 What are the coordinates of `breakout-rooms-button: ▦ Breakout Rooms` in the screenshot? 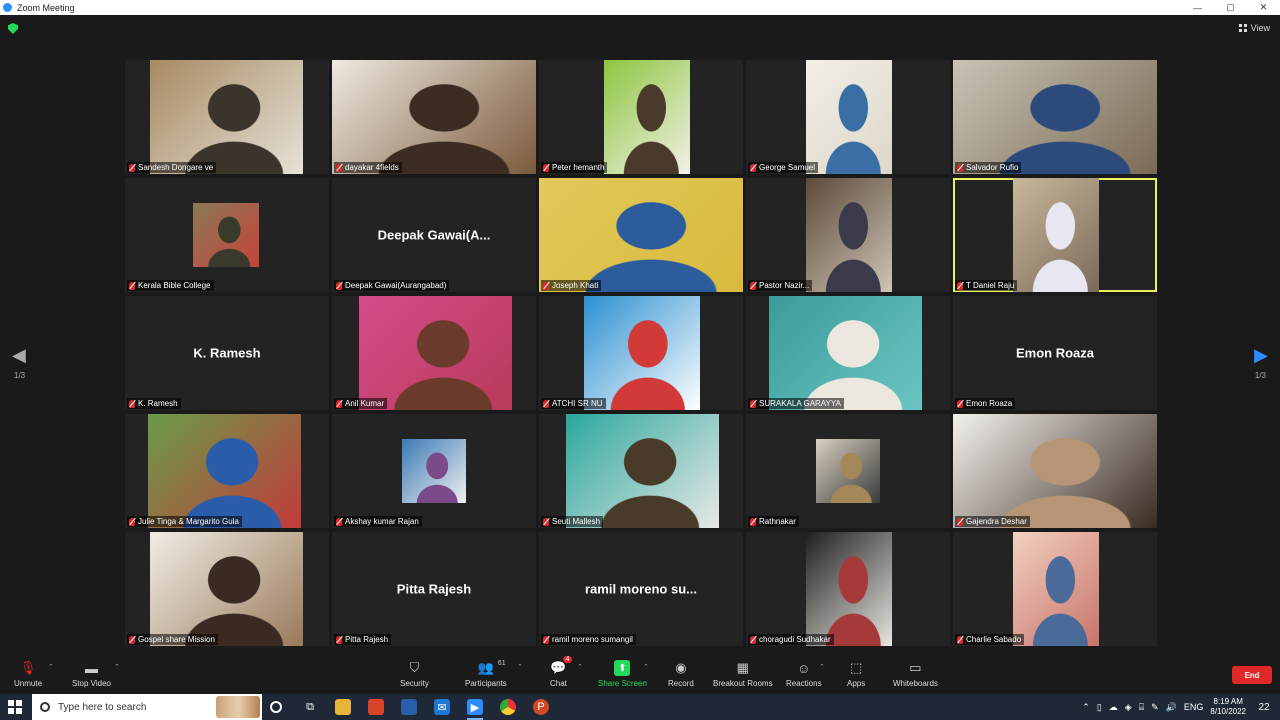 It's located at (743, 674).